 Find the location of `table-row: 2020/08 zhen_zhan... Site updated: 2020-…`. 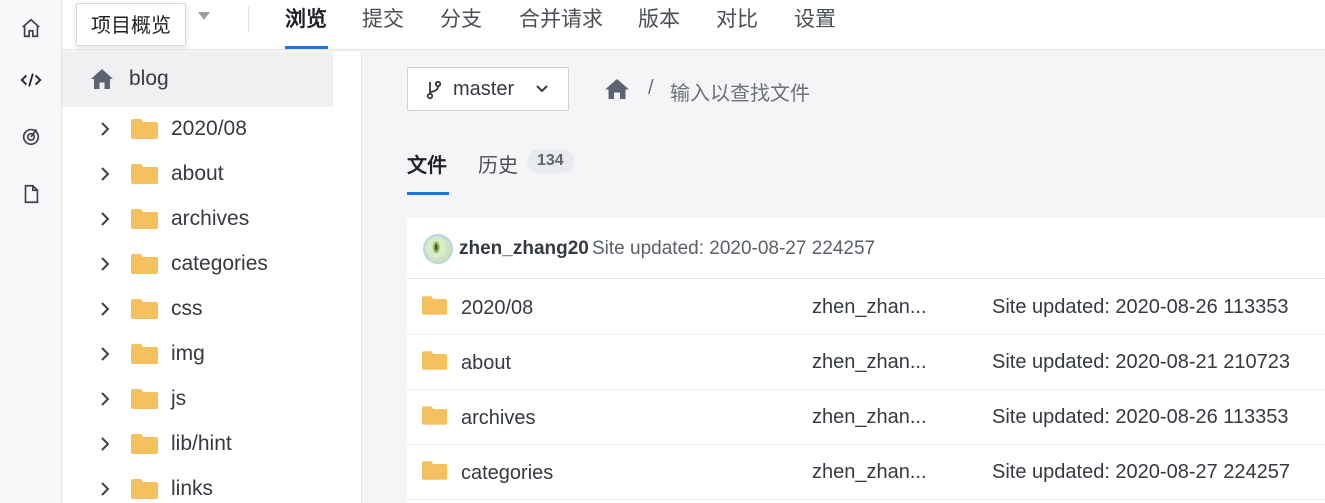

table-row: 2020/08 zhen_zhan... Site updated: 2020-… is located at coordinates (866, 307).